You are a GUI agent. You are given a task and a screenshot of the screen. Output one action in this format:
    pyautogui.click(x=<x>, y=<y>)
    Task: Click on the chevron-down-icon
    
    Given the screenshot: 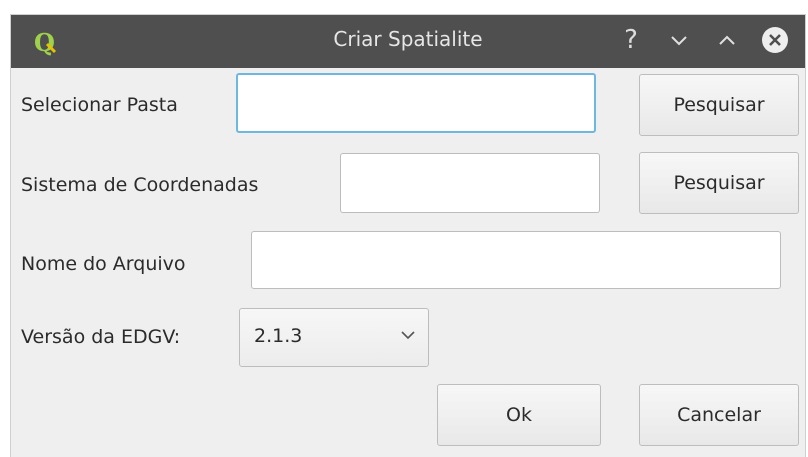 What is the action you would take?
    pyautogui.click(x=408, y=335)
    